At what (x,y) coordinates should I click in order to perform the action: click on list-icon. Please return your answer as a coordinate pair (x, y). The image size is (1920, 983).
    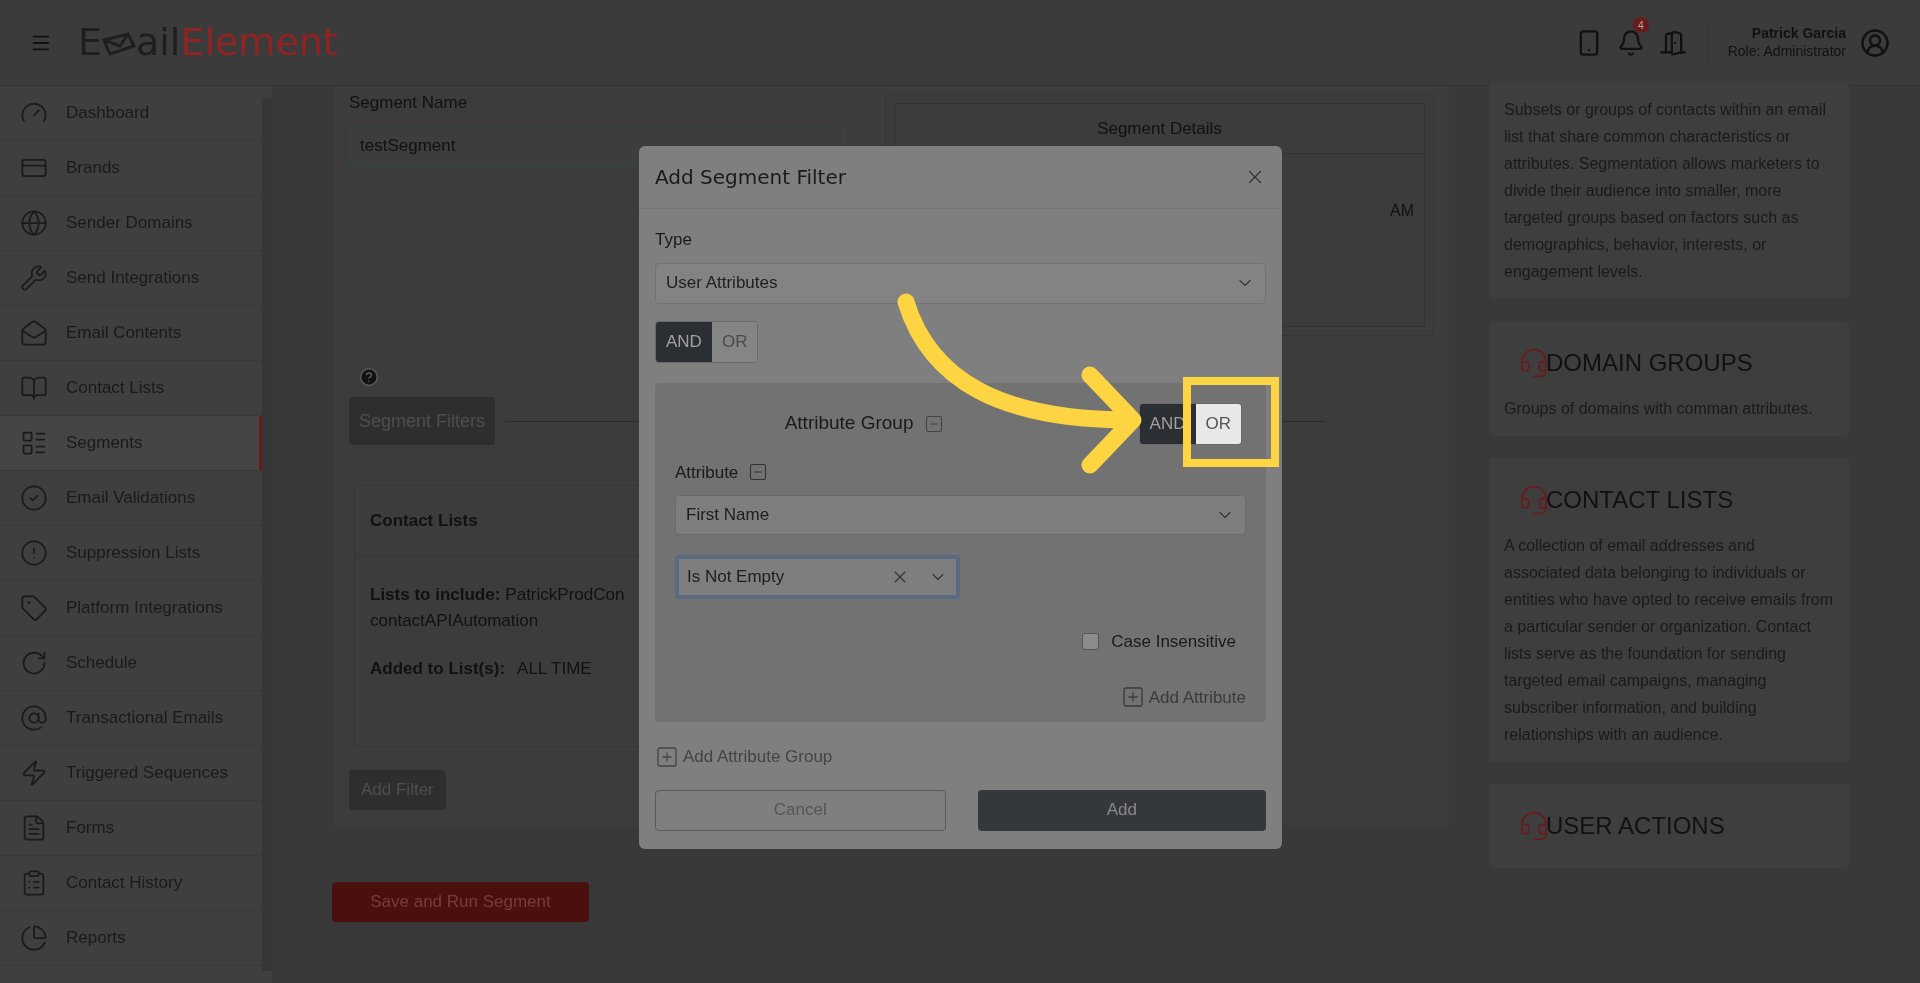
    Looking at the image, I should click on (34, 443).